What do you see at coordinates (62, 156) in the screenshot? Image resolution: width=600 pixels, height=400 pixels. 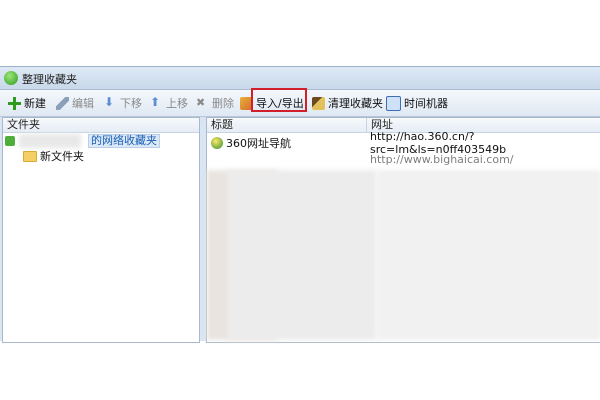 I see `new-folder-label: 新文件夹` at bounding box center [62, 156].